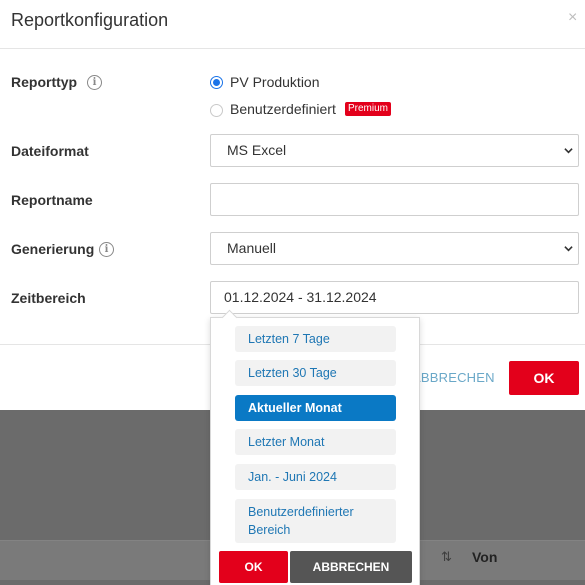  What do you see at coordinates (485, 557) in the screenshot?
I see `column-header-von: Von` at bounding box center [485, 557].